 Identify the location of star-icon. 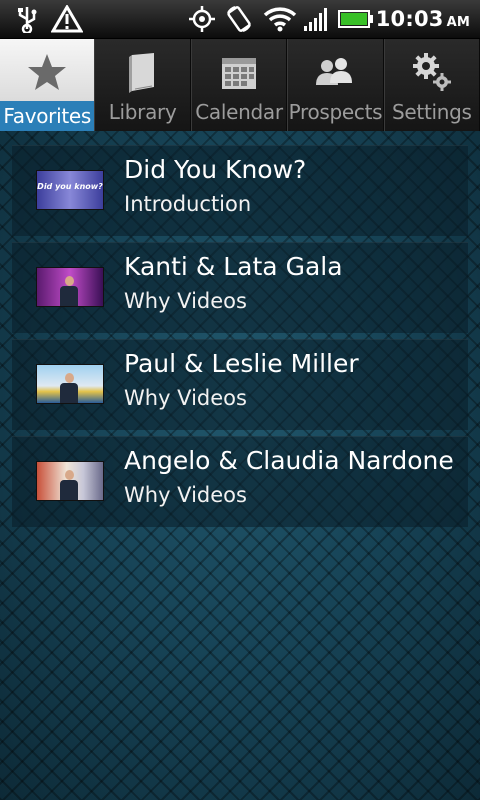
(47, 72).